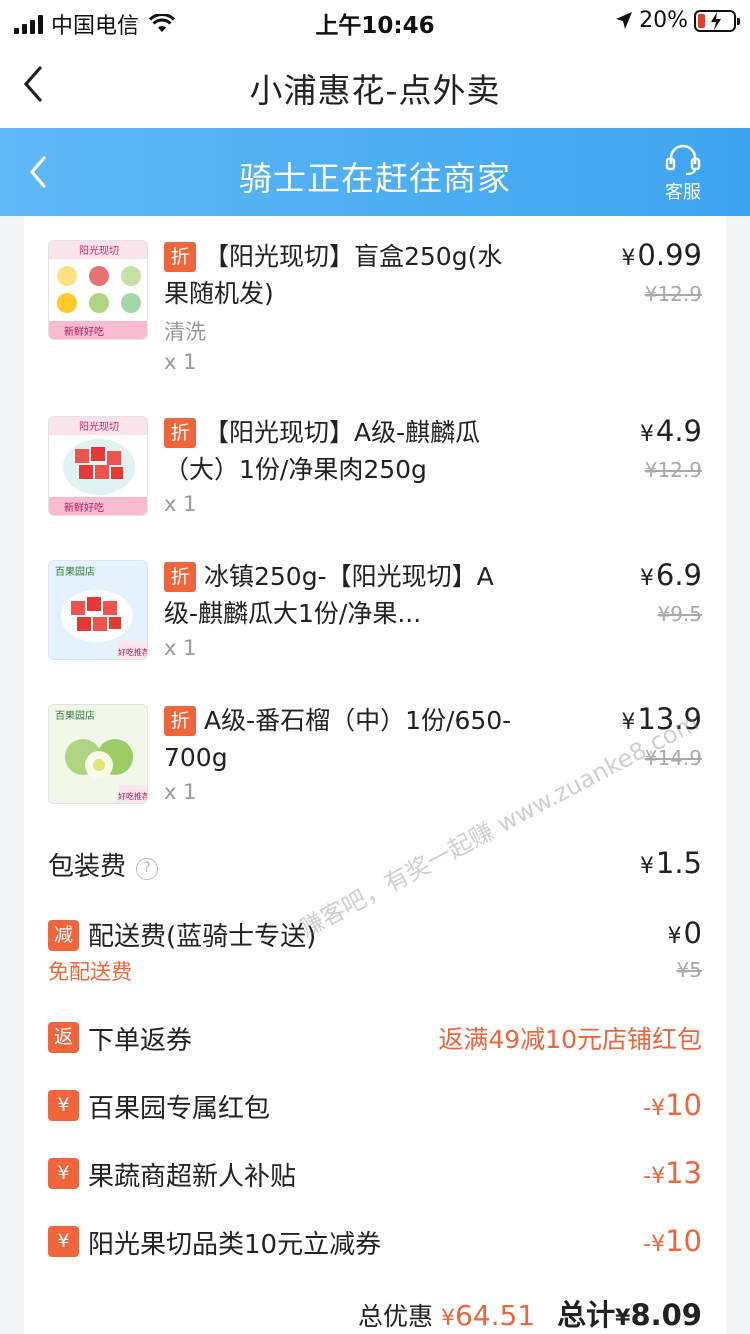  What do you see at coordinates (672, 1173) in the screenshot?
I see `coupon-value: -¥13` at bounding box center [672, 1173].